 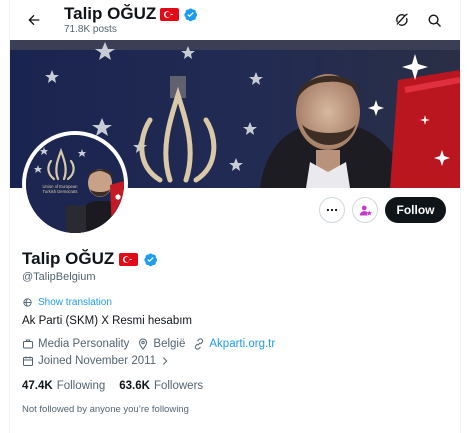 What do you see at coordinates (28, 344) in the screenshot?
I see `briefcase-icon` at bounding box center [28, 344].